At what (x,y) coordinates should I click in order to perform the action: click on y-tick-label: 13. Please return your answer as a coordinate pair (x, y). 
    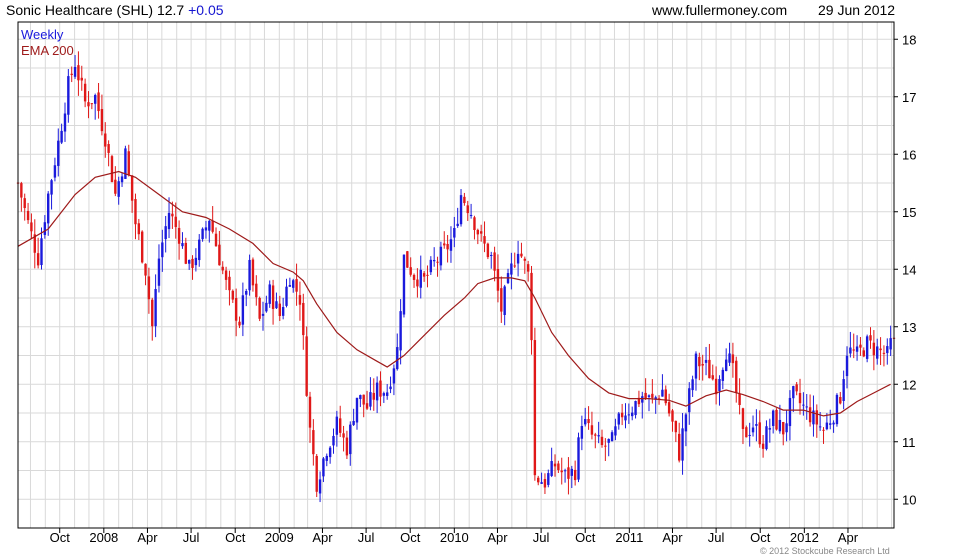
    Looking at the image, I should click on (909, 327).